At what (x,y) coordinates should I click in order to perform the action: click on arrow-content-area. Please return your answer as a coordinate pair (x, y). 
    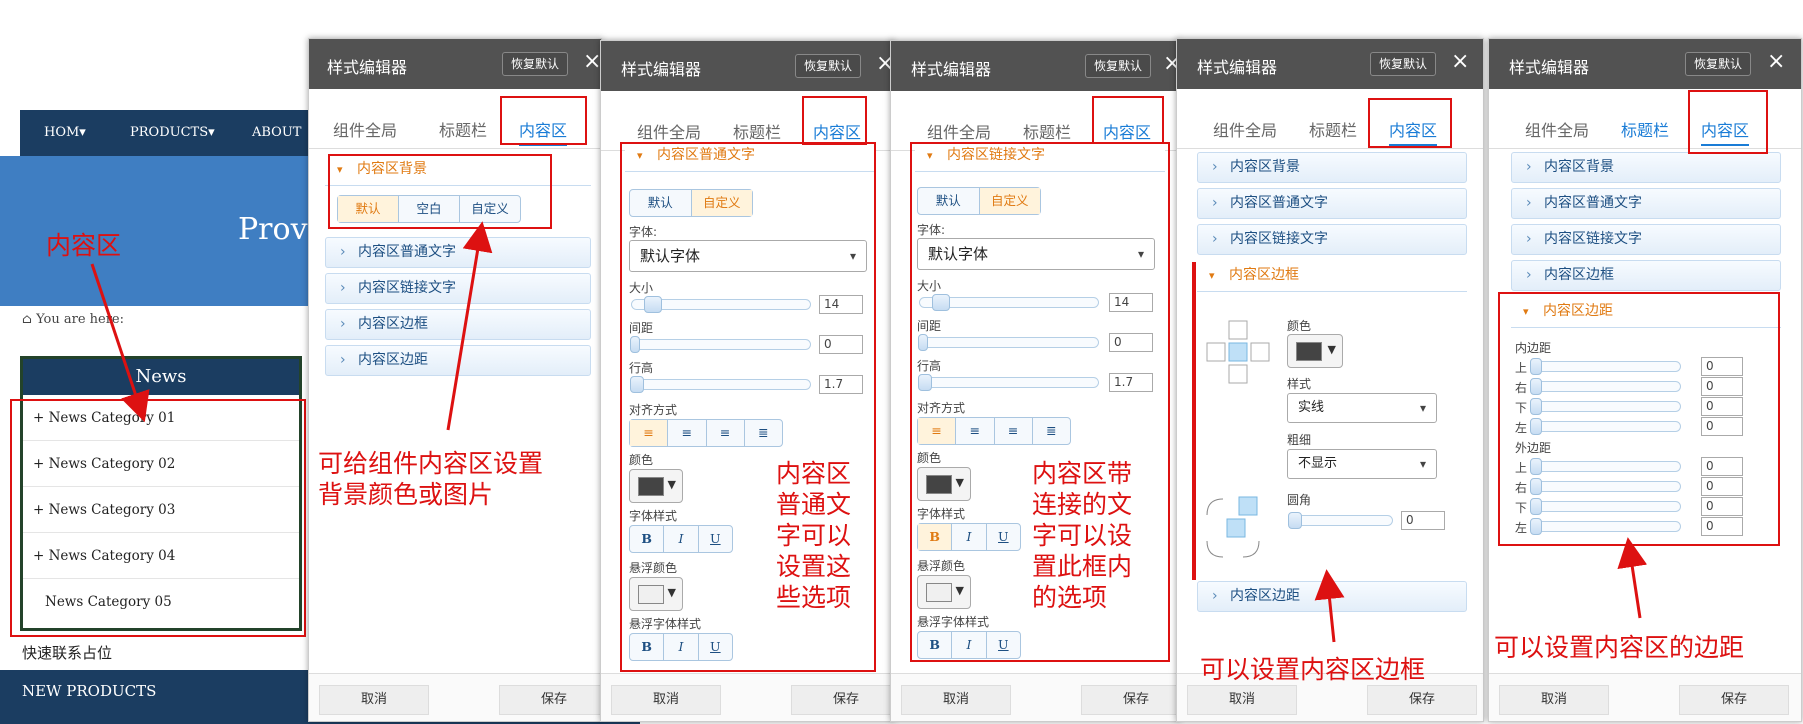
    Looking at the image, I should click on (120, 343).